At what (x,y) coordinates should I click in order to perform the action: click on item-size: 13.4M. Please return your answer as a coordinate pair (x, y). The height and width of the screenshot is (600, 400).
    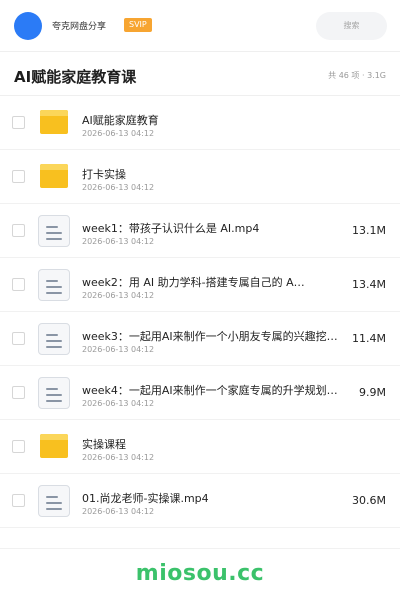
    Looking at the image, I should click on (369, 284).